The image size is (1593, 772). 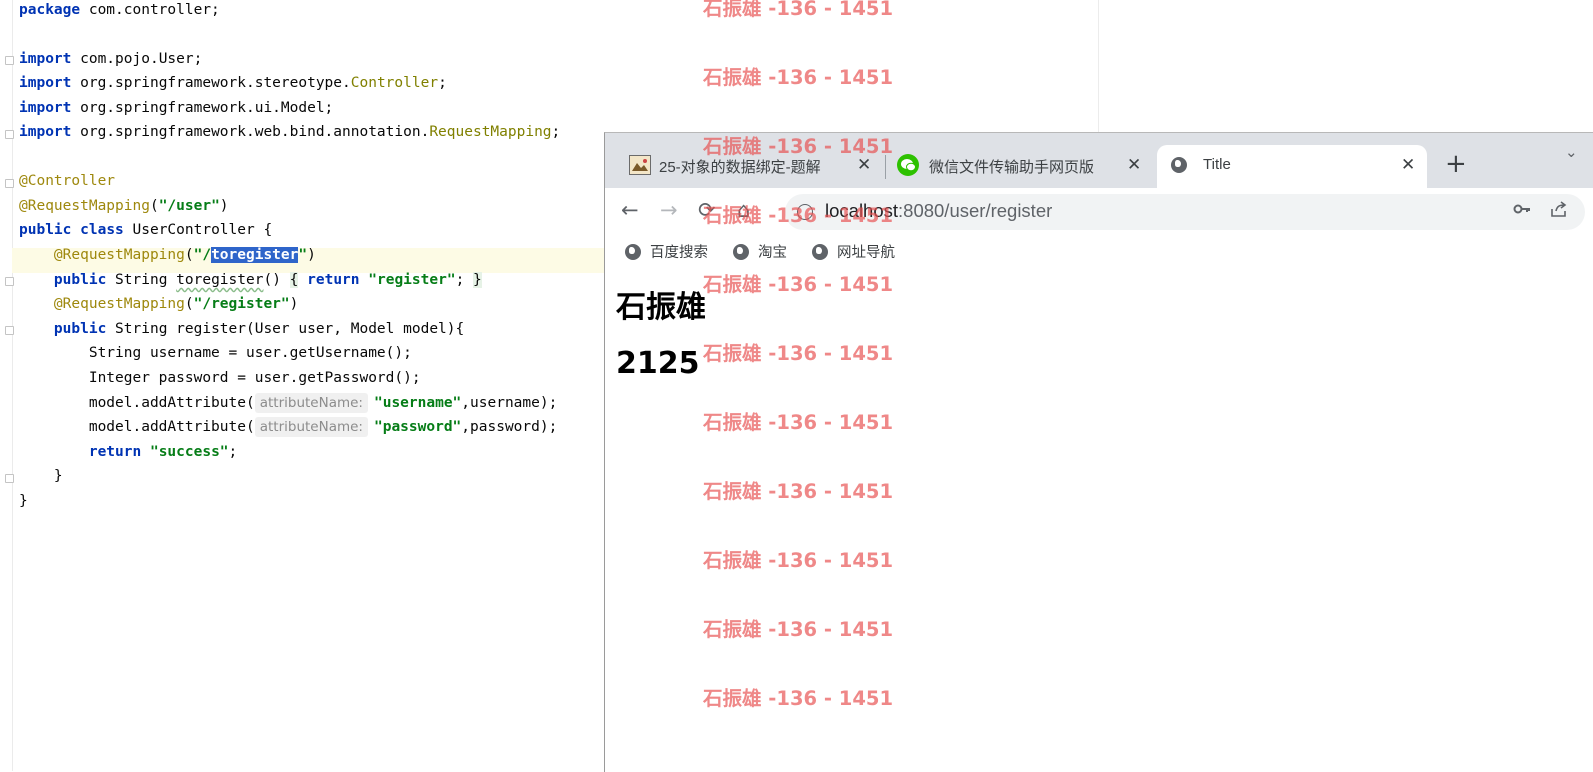 What do you see at coordinates (215, 353) in the screenshot?
I see `code-line: String username = user.getUsername();` at bounding box center [215, 353].